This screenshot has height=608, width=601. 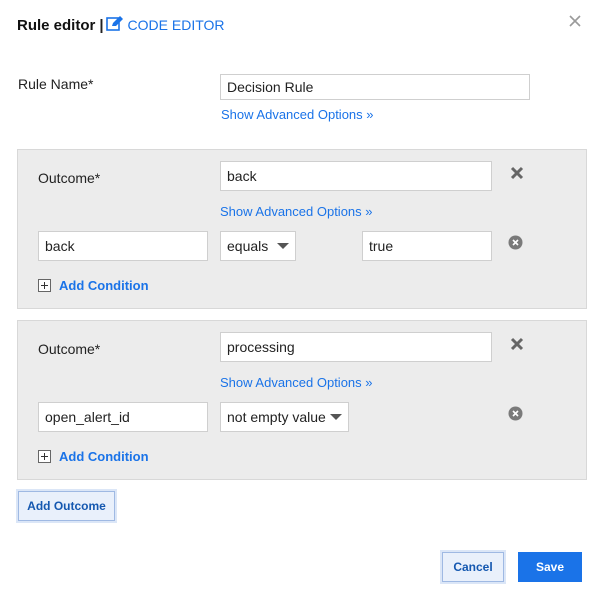 I want to click on outcome-2-input, so click(x=356, y=347).